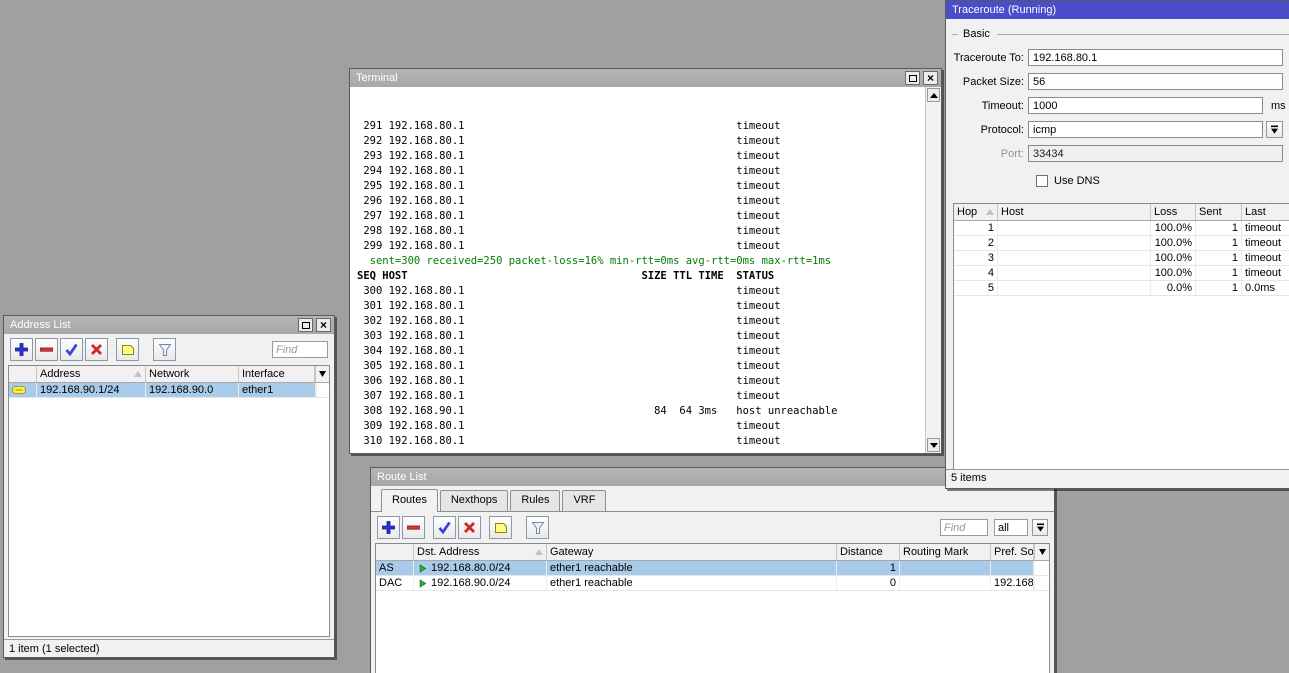 The width and height of the screenshot is (1289, 673). Describe the element at coordinates (23, 374) in the screenshot. I see `column-header-icon` at that location.